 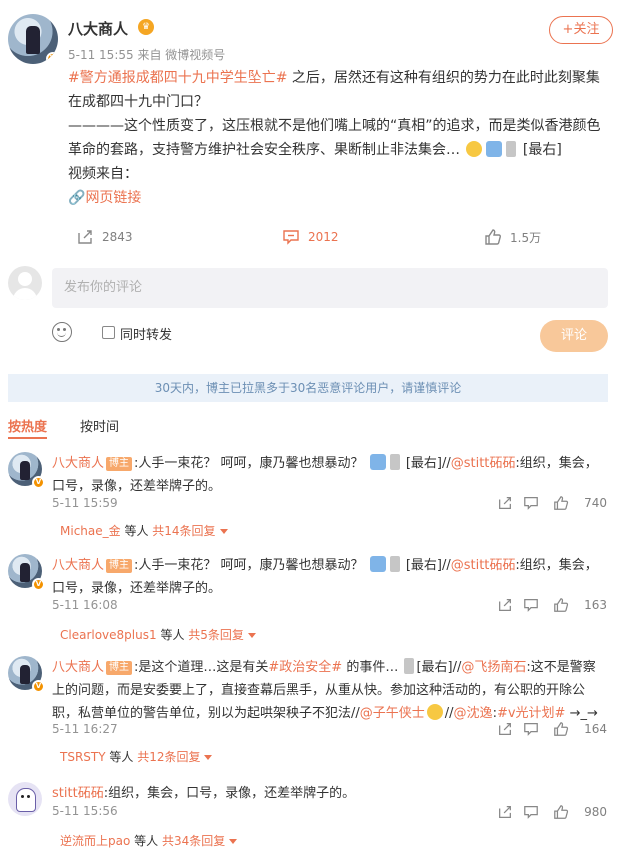 What do you see at coordinates (193, 841) in the screenshot?
I see `reply-count: 共34条回复` at bounding box center [193, 841].